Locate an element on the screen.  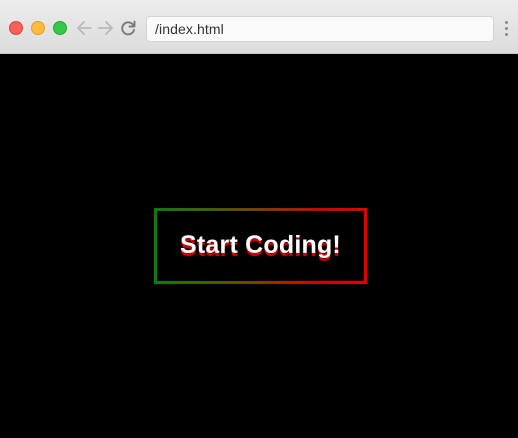
minimize-window-button is located at coordinates (38, 28).